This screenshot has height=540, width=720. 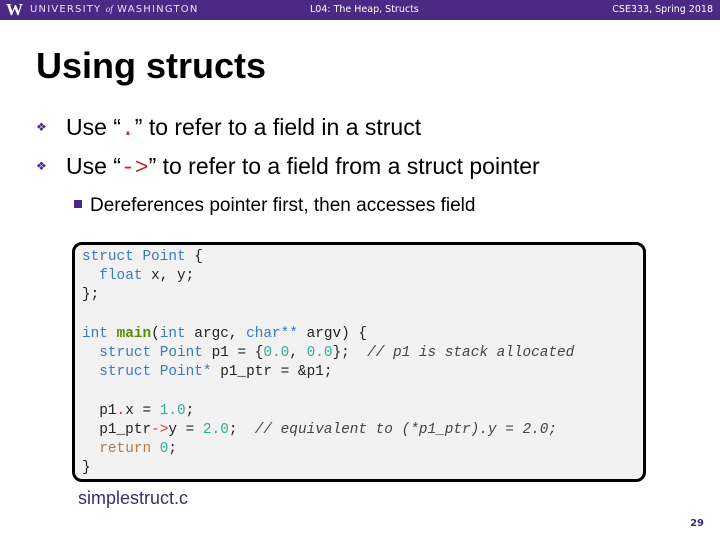 What do you see at coordinates (697, 523) in the screenshot?
I see `page-number: 29` at bounding box center [697, 523].